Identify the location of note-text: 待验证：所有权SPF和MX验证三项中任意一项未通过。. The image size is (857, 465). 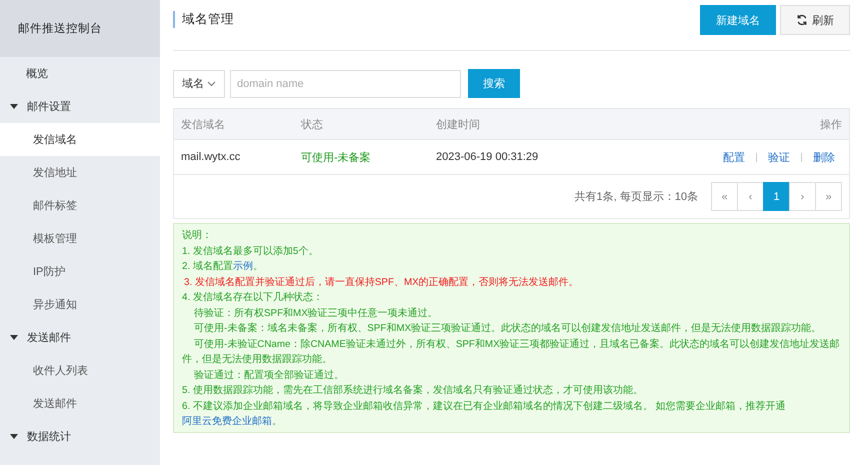
(316, 313).